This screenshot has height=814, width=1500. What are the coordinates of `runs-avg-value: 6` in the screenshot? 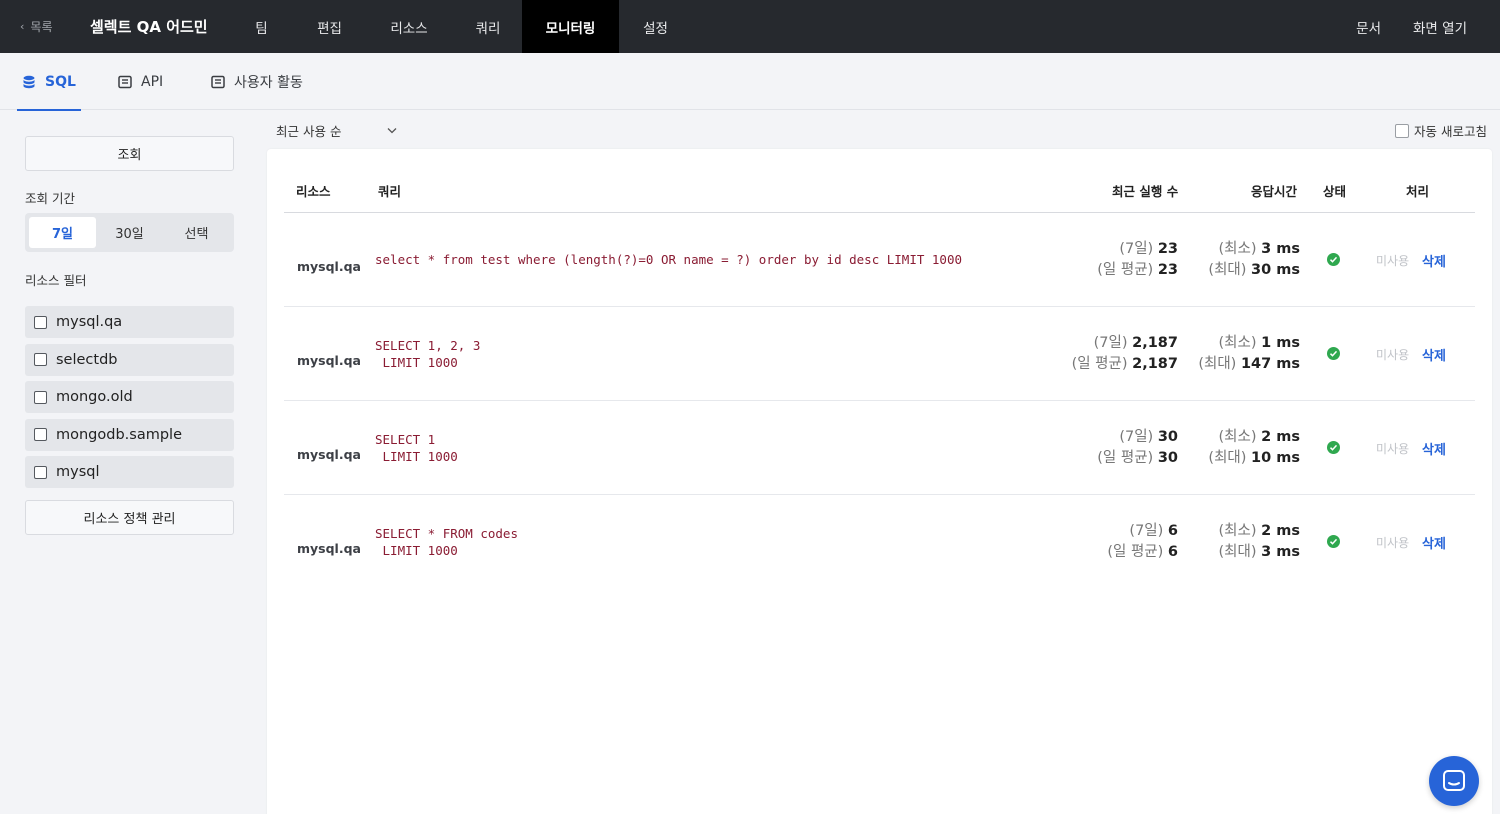 It's located at (1172, 552).